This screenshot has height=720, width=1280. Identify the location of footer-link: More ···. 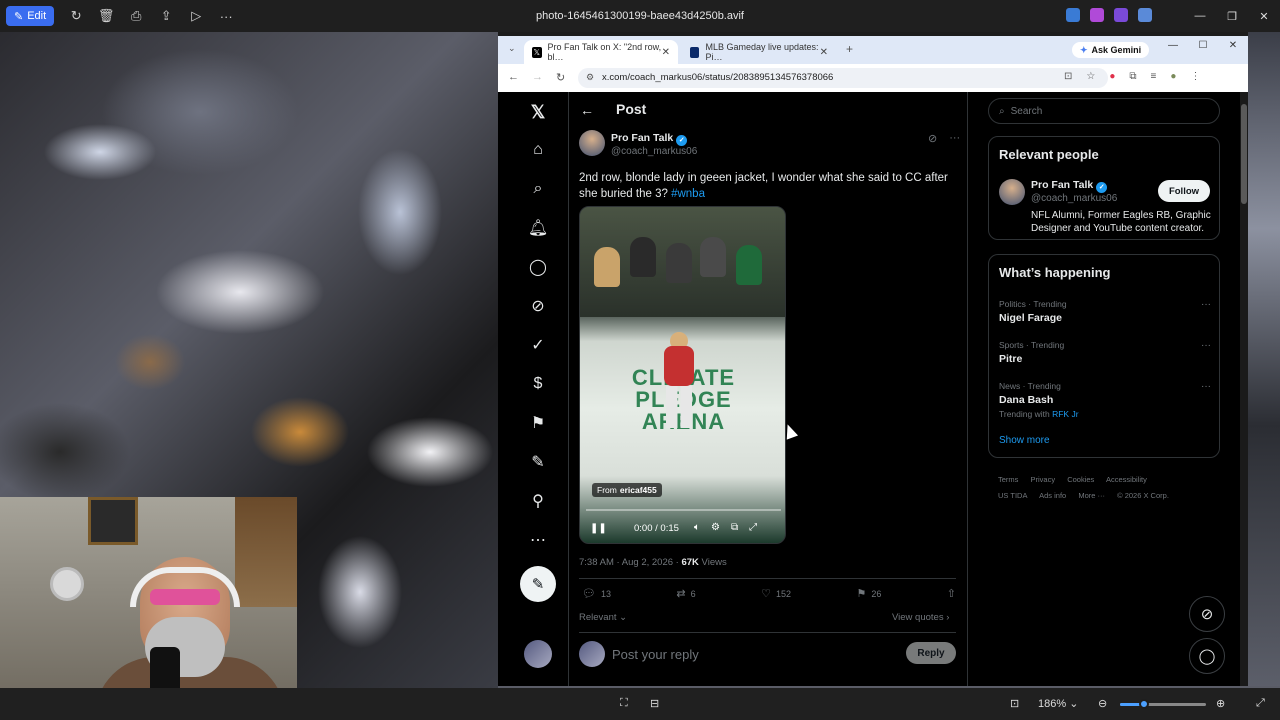
(1091, 495).